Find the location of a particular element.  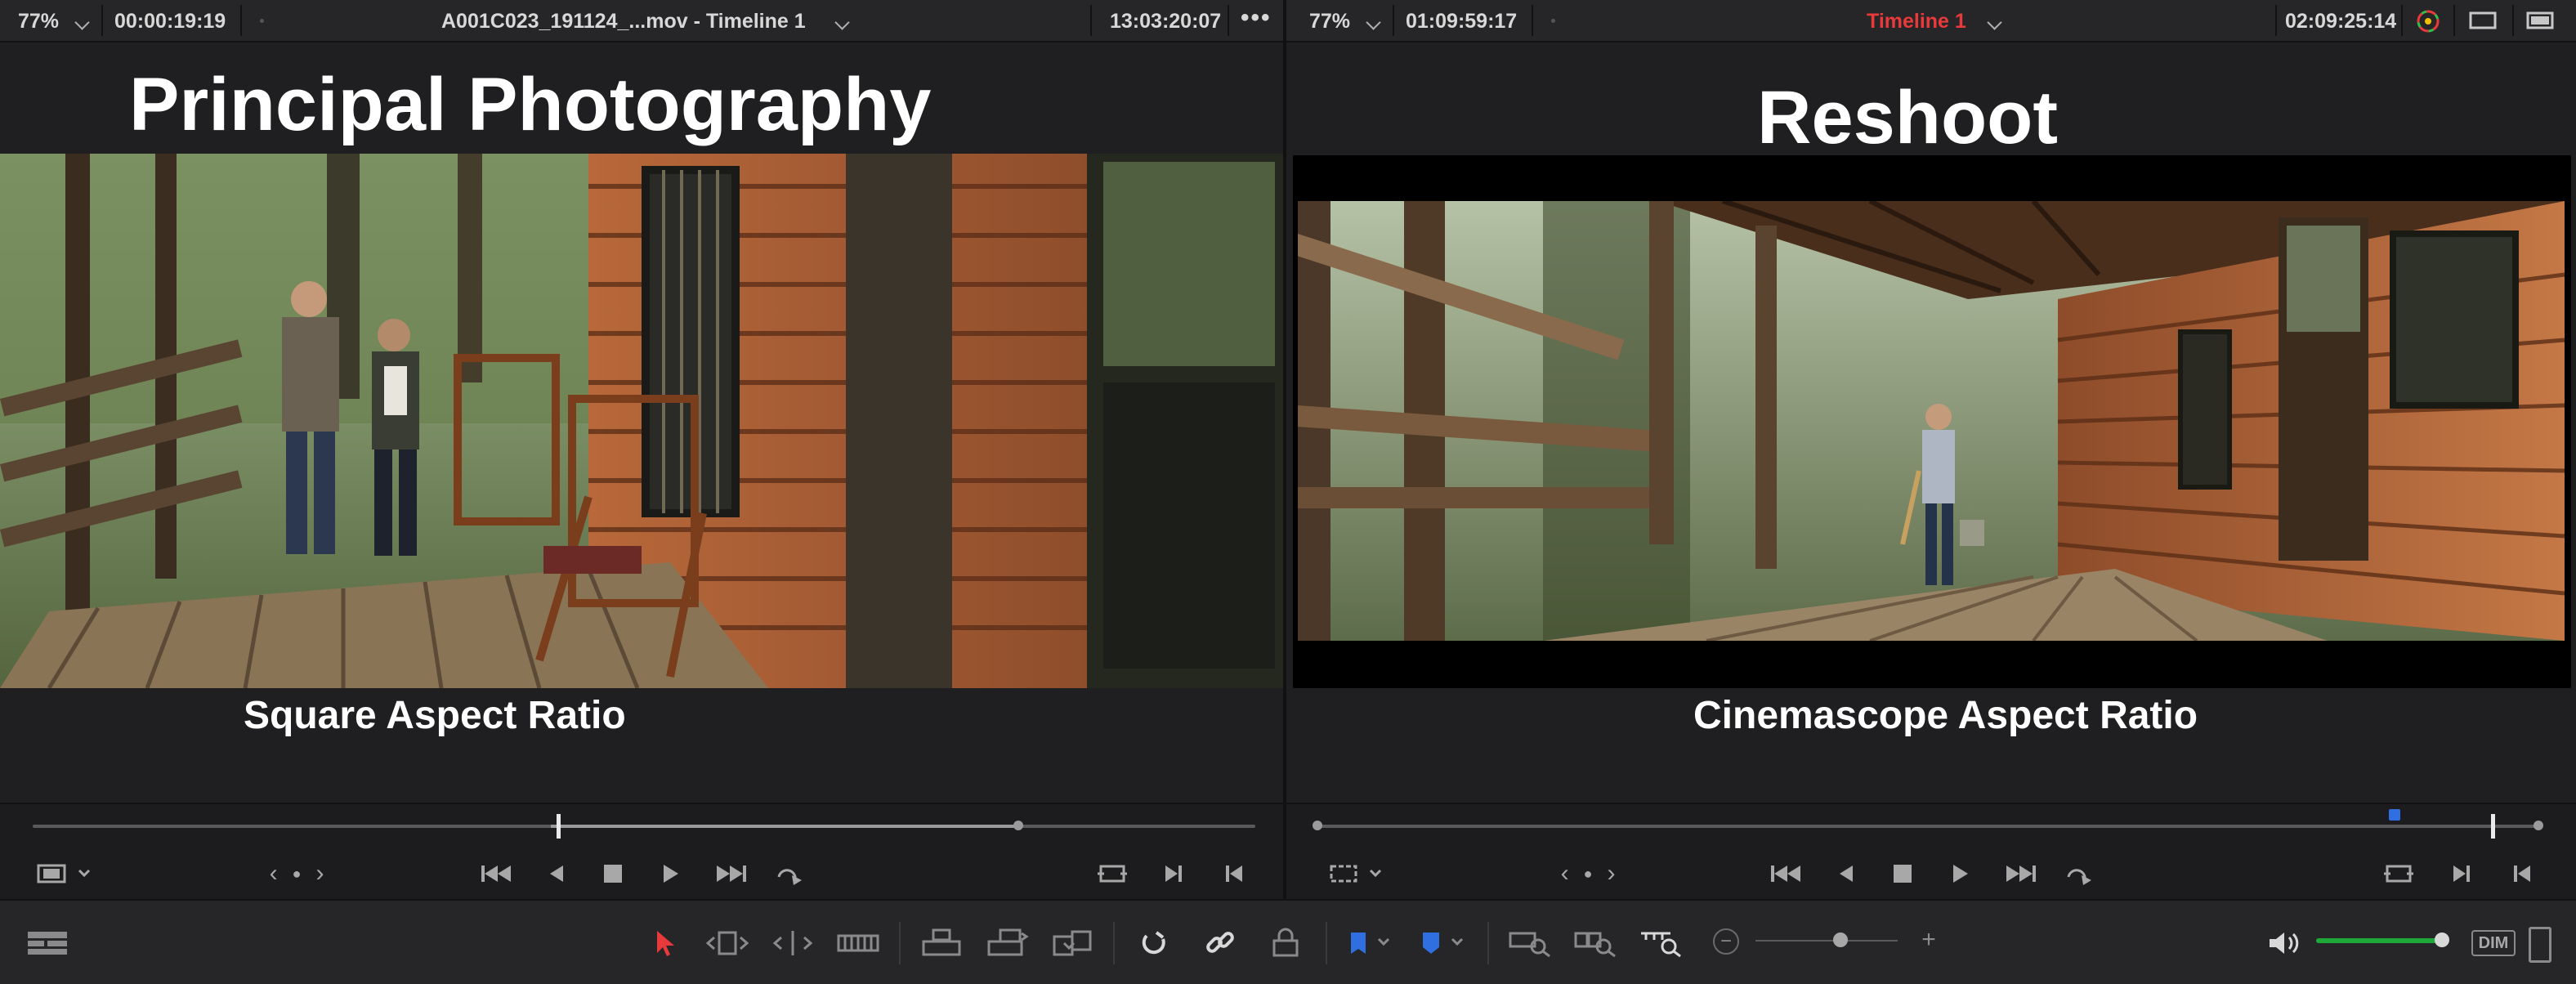

skip-start-icon is located at coordinates (496, 873).